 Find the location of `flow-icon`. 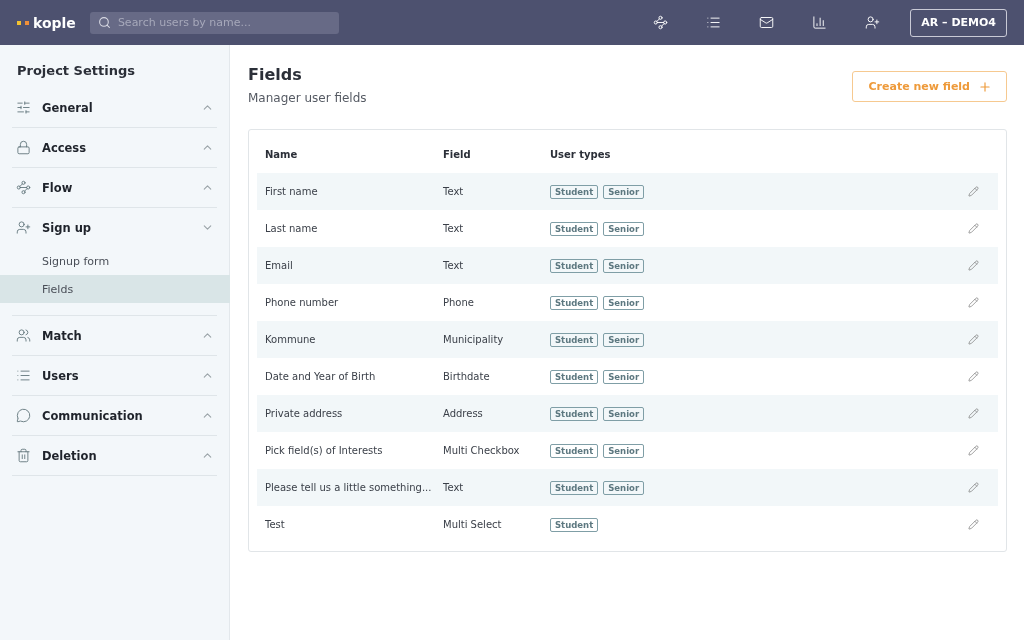

flow-icon is located at coordinates (661, 22).